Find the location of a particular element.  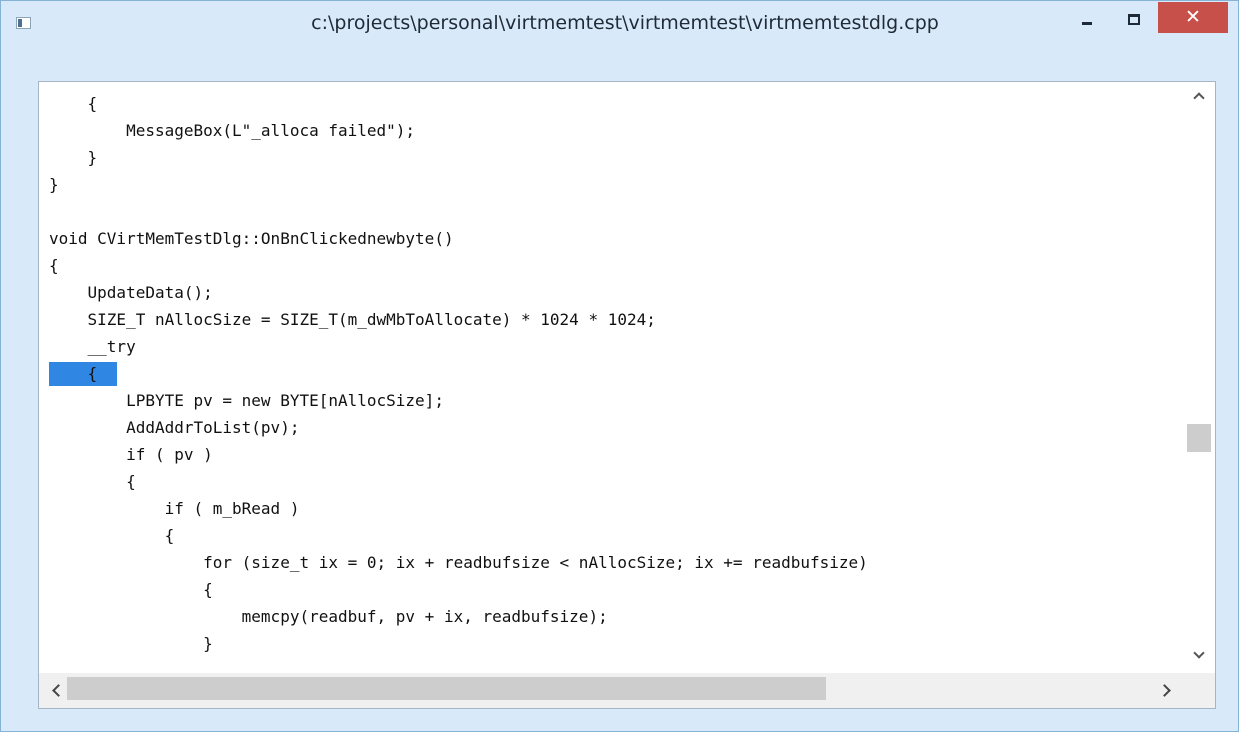

code-line: UpdateData(); is located at coordinates (458, 292).